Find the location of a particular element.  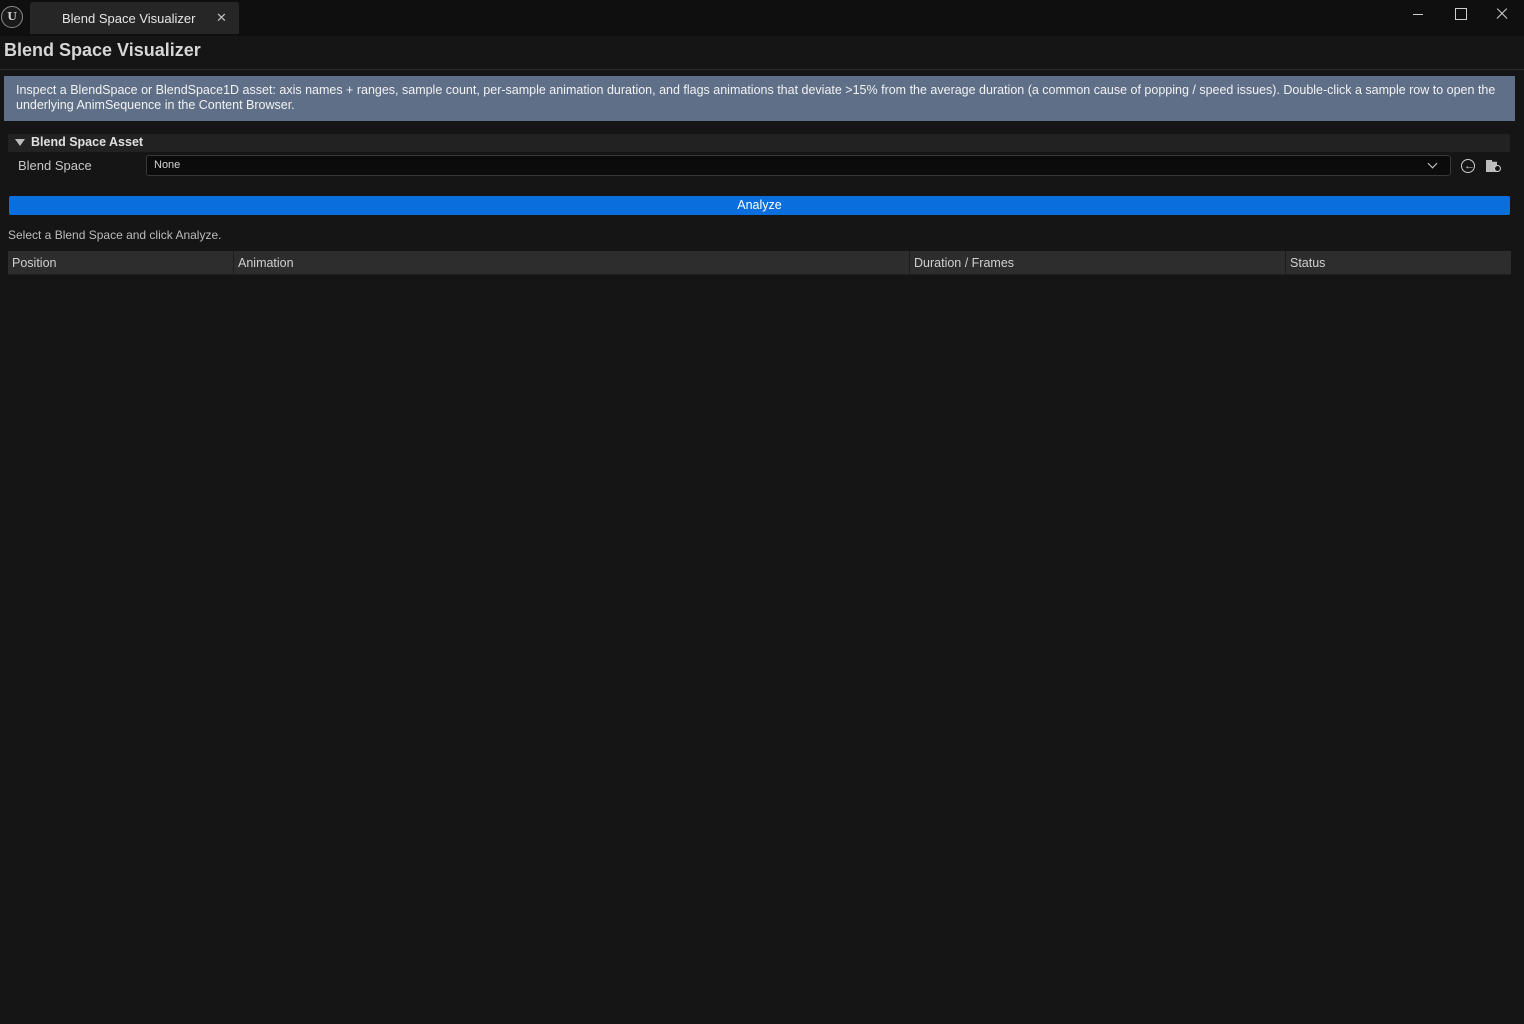

divider is located at coordinates (762, 69).